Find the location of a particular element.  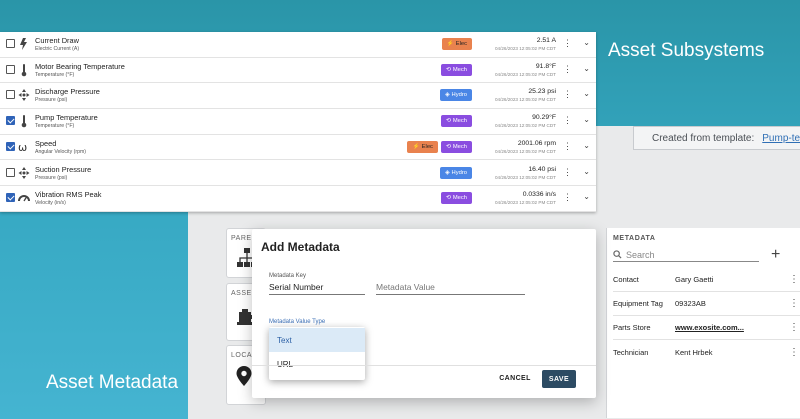

metadata-row: Technician Kent Hrbek ⋮ is located at coordinates (706, 352).